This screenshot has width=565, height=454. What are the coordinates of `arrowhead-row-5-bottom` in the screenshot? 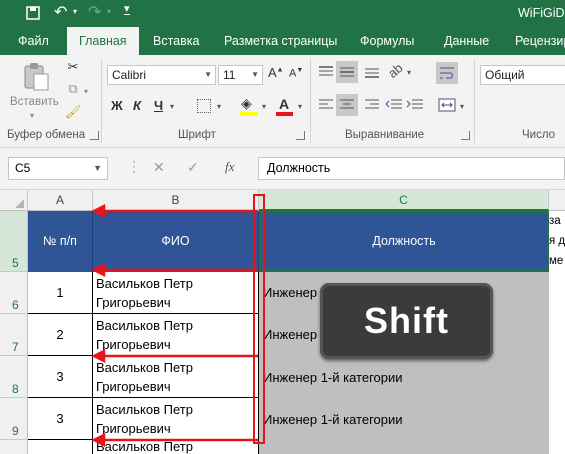 It's located at (98, 270).